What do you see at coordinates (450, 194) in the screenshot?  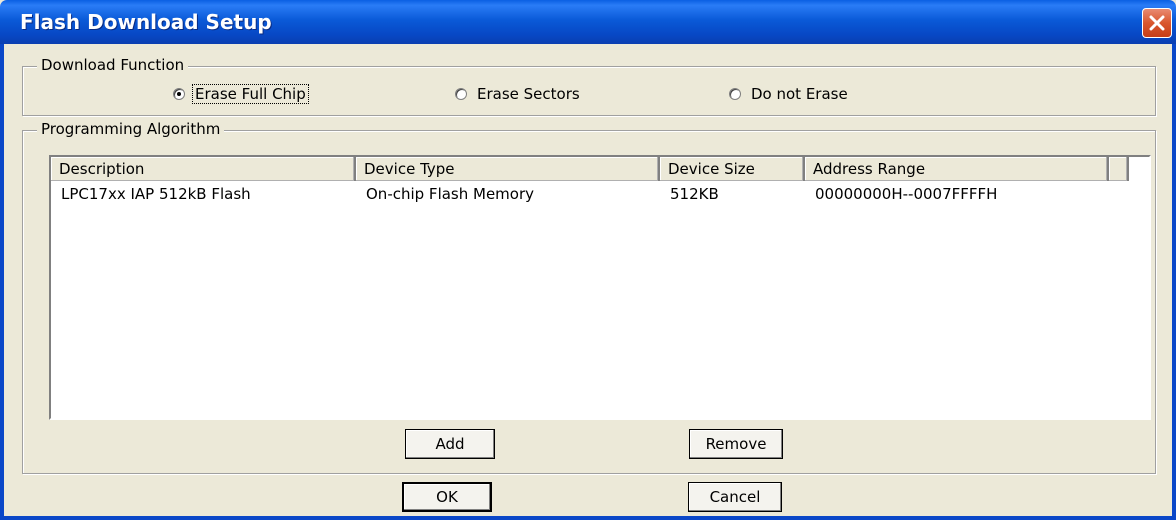 I see `cell-device-type: On-chip Flash Memory` at bounding box center [450, 194].